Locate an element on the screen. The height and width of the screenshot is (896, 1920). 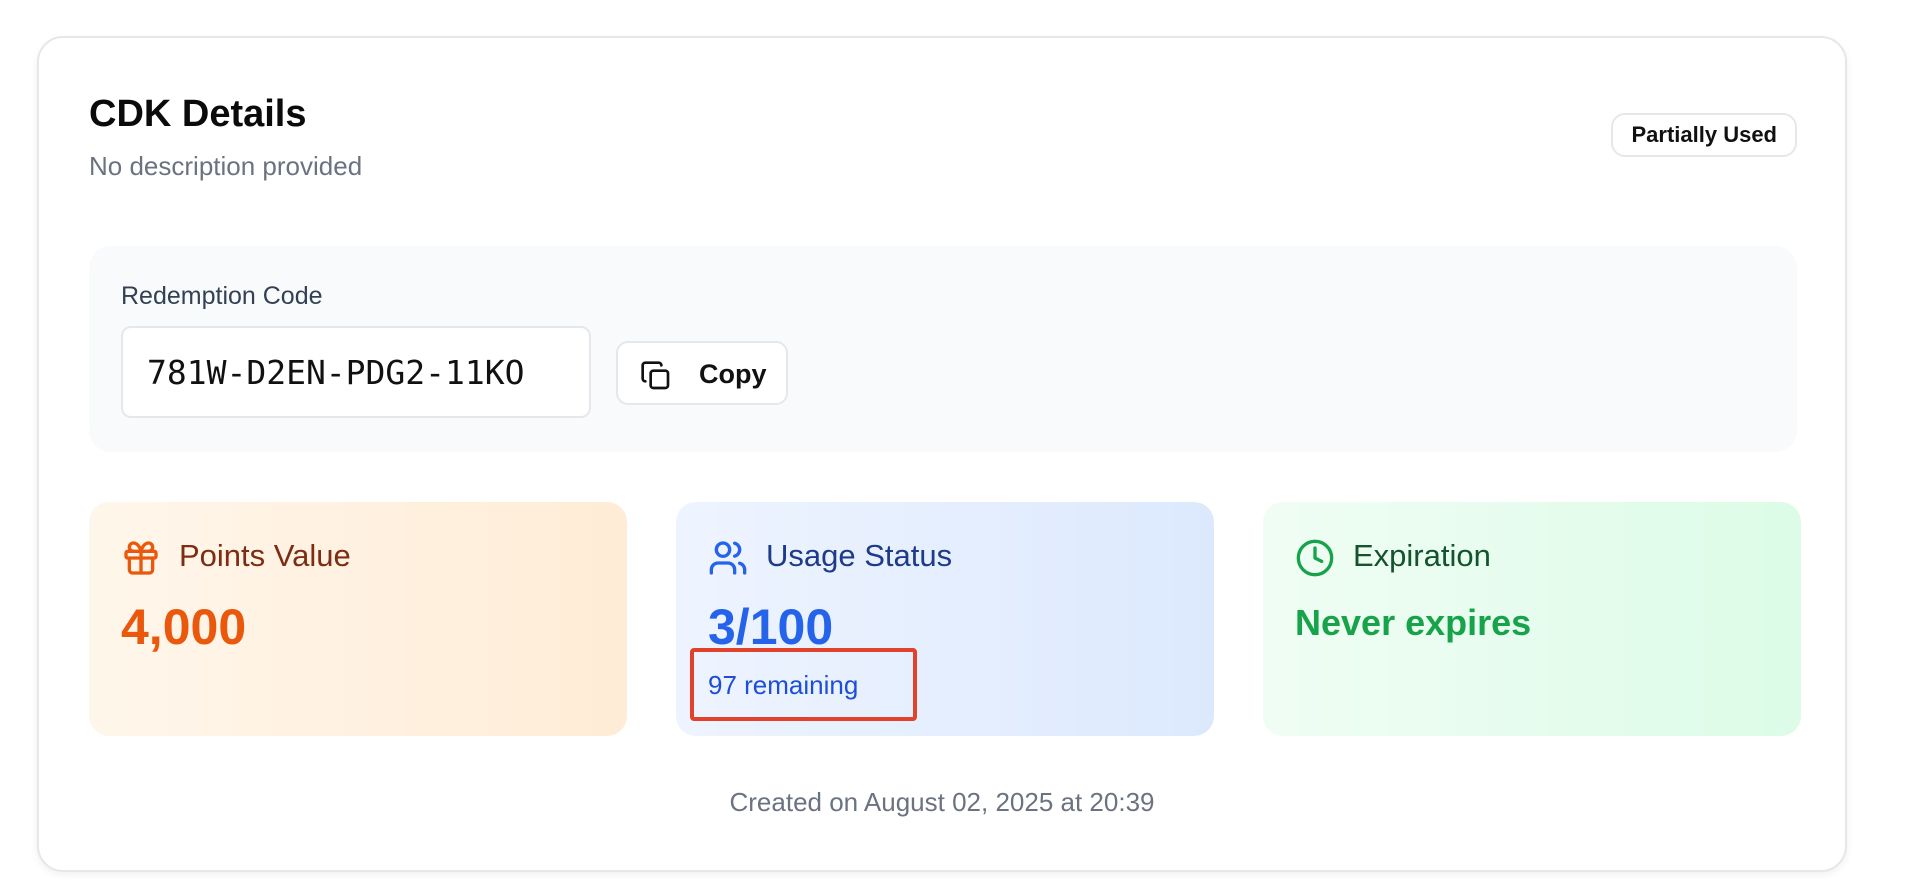
expiration-label: Expiration is located at coordinates (1422, 555).